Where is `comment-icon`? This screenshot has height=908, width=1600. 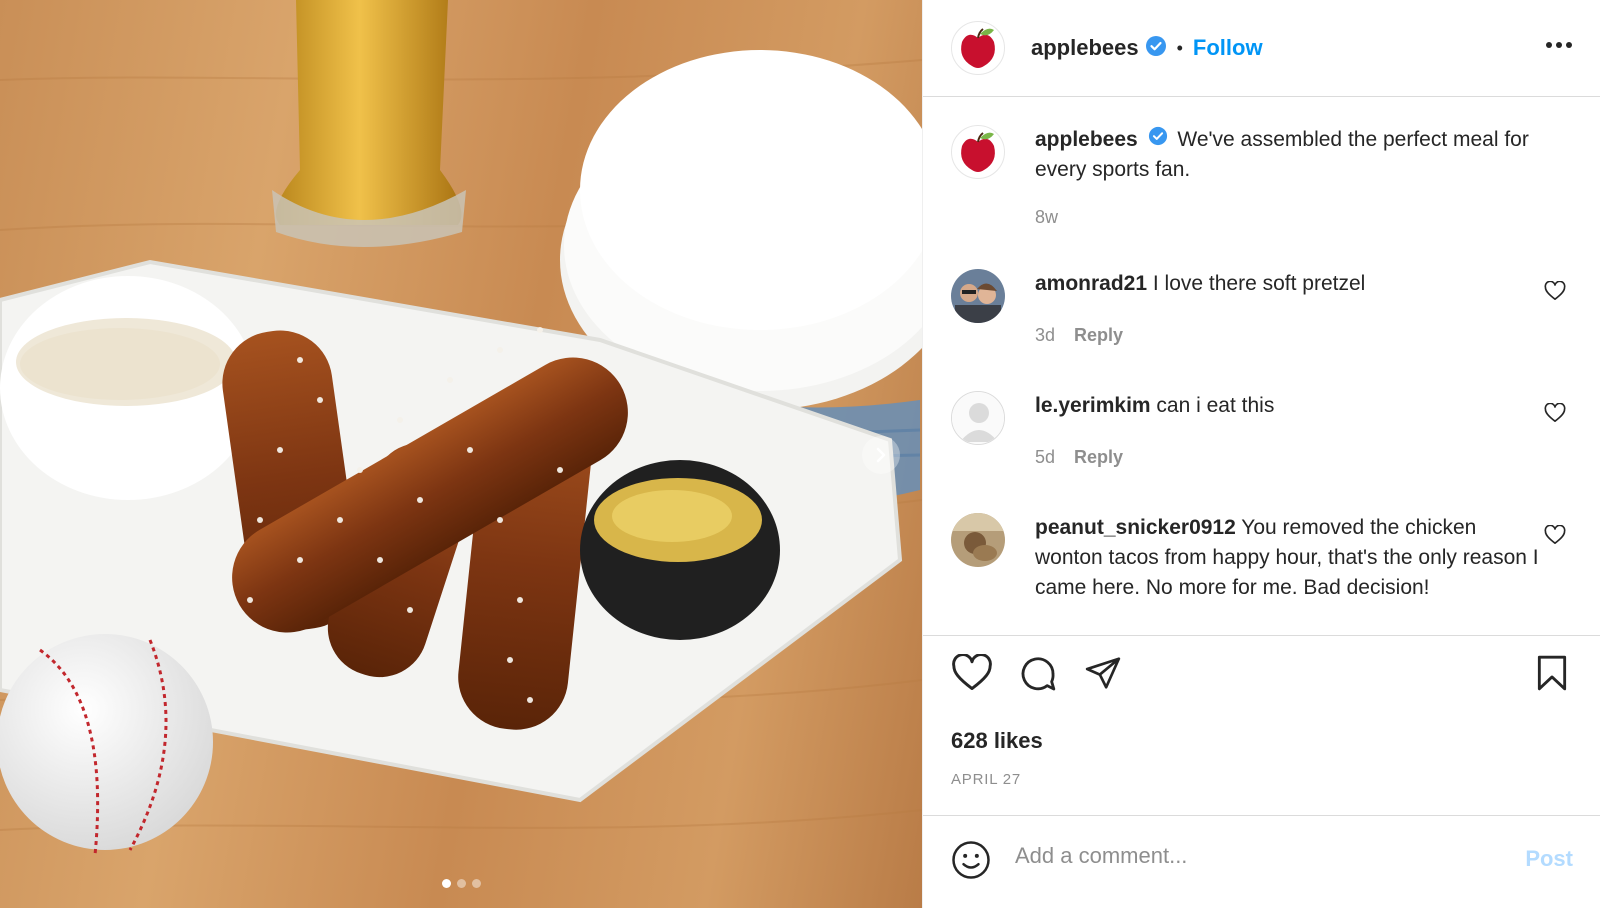
comment-icon is located at coordinates (1038, 674).